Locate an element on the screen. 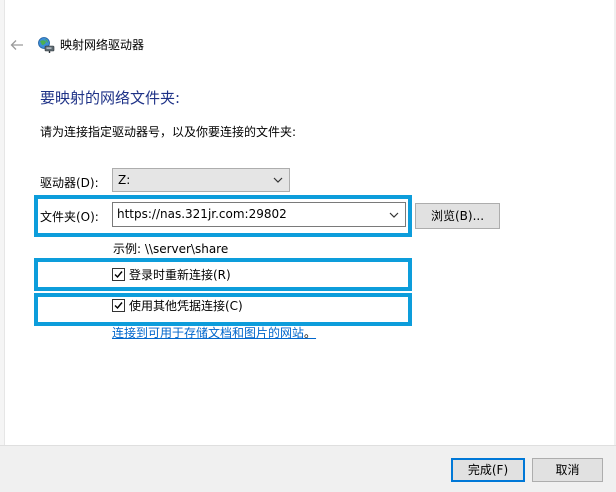 The width and height of the screenshot is (616, 492). folder-input-value: https://nas.321jr.com:29802 is located at coordinates (202, 214).